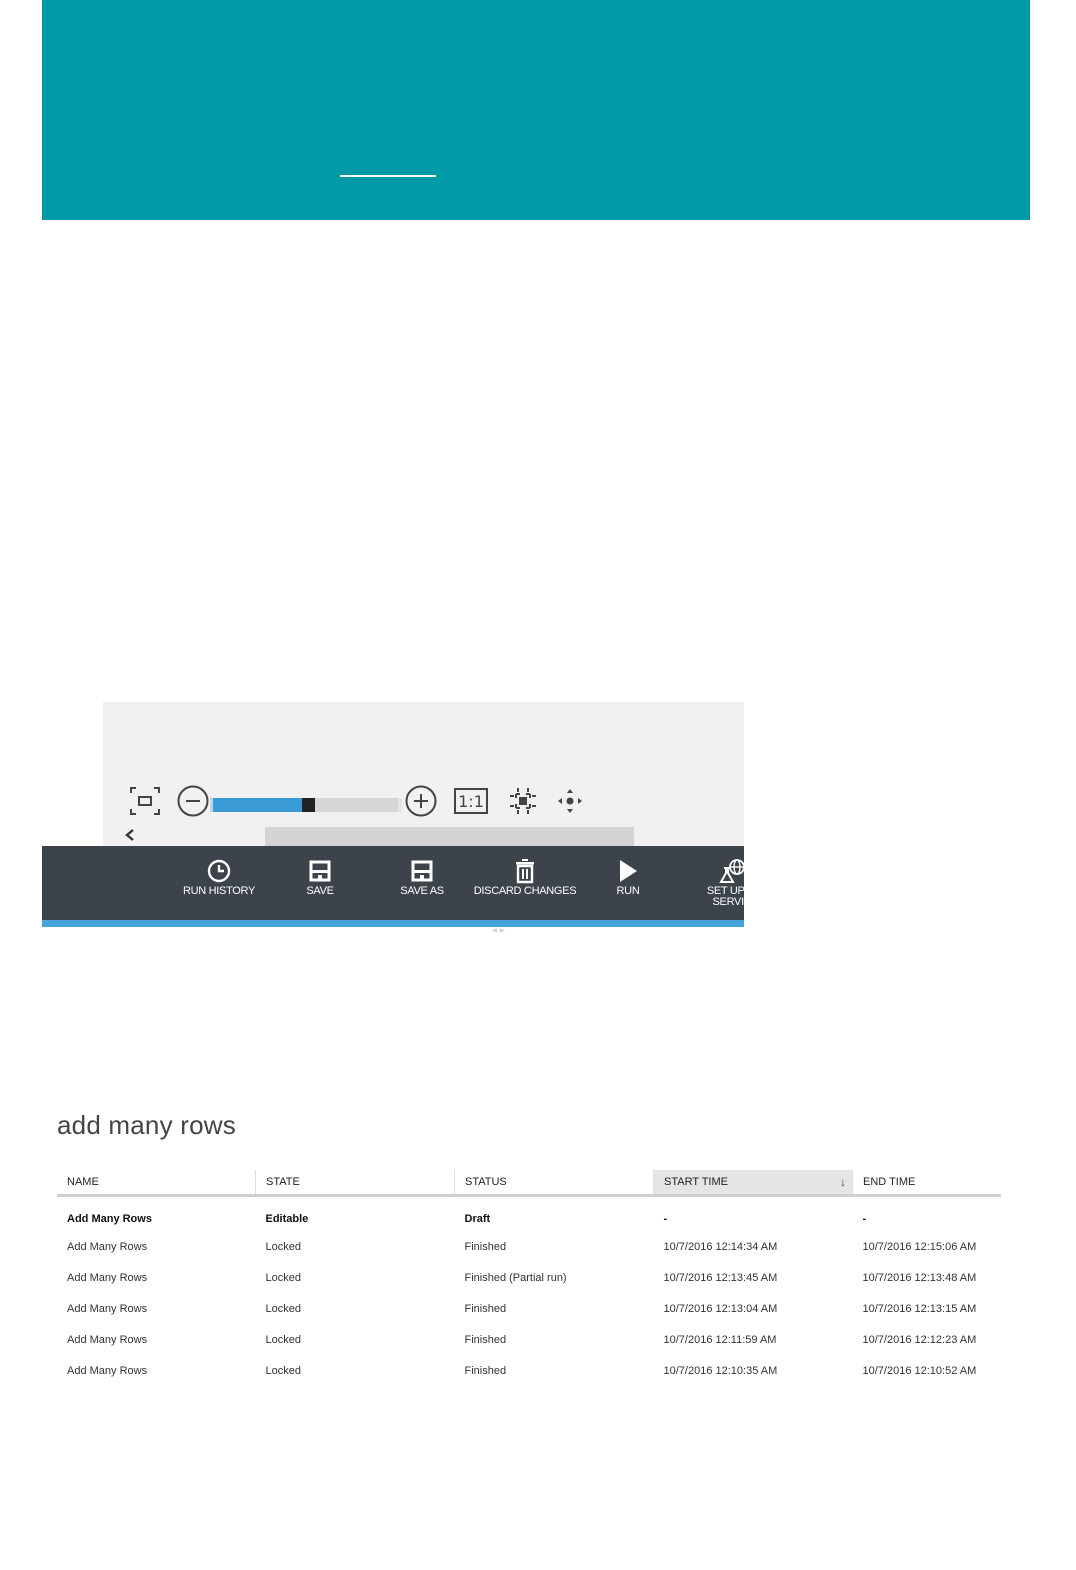 This screenshot has height=1570, width=1076. Describe the element at coordinates (320, 891) in the screenshot. I see `save-label: SAVE` at that location.